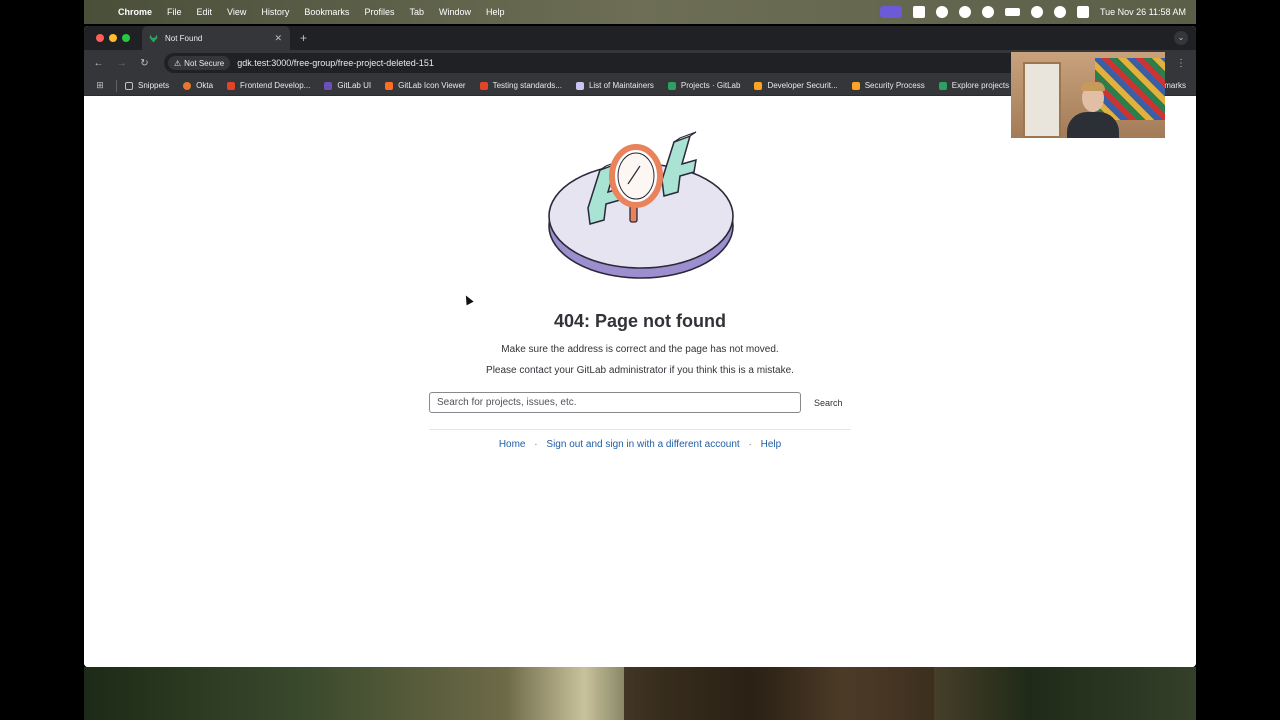  I want to click on search-form: Search, so click(639, 402).